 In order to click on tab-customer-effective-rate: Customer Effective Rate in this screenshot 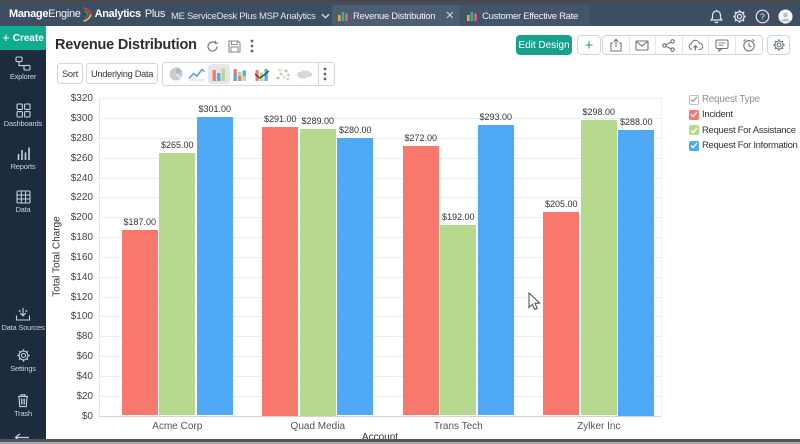, I will do `click(525, 16)`.